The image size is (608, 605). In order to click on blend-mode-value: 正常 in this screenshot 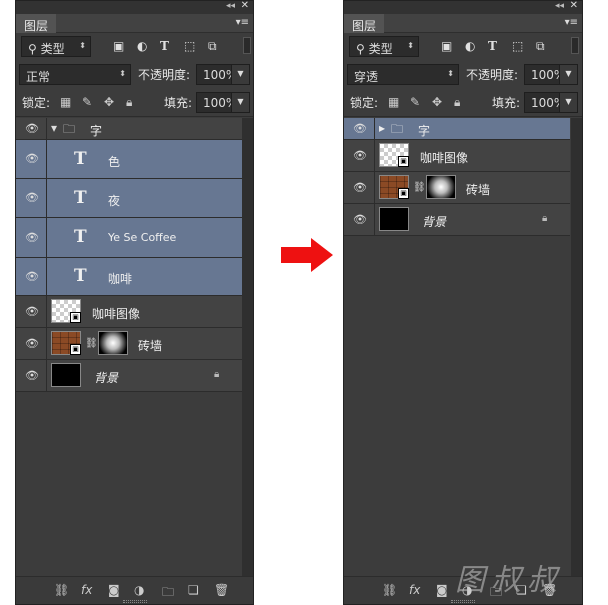, I will do `click(38, 77)`.